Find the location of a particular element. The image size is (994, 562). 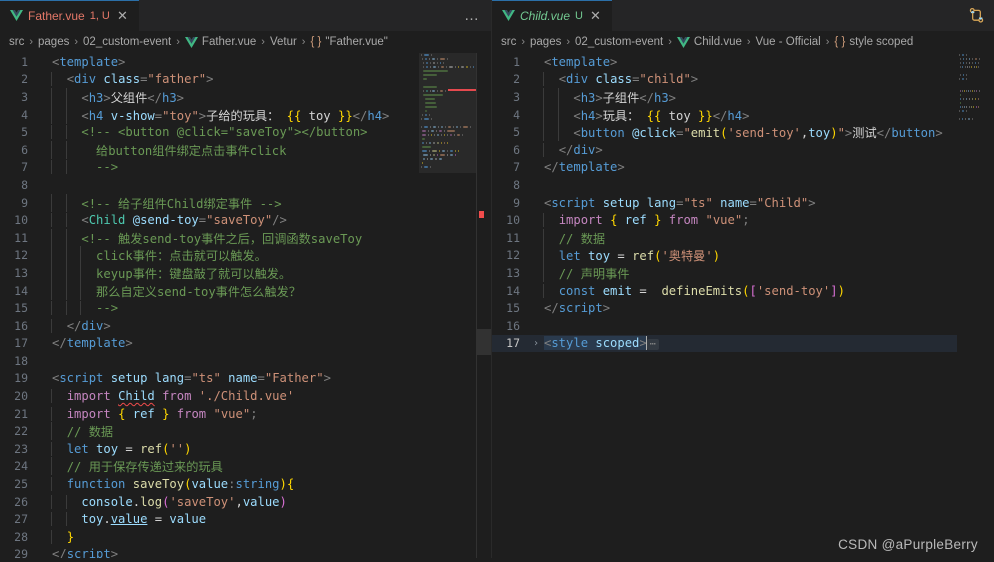

code-line: 15 --> is located at coordinates (245, 308).